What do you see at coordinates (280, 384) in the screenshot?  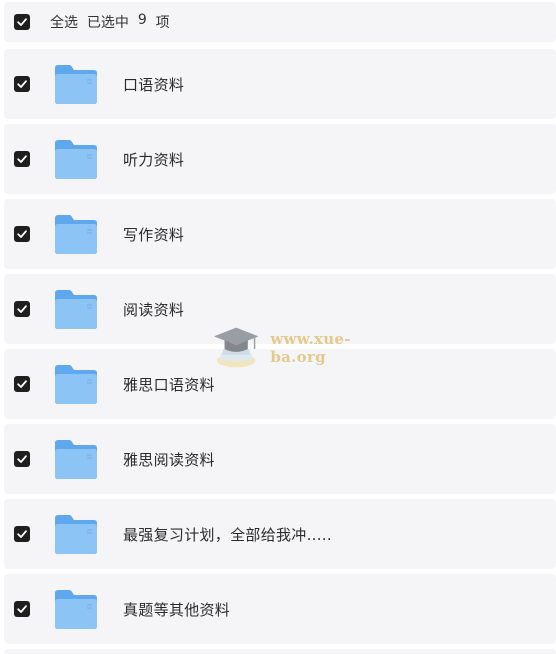 I see `folder-row-5: 雅思口语资料` at bounding box center [280, 384].